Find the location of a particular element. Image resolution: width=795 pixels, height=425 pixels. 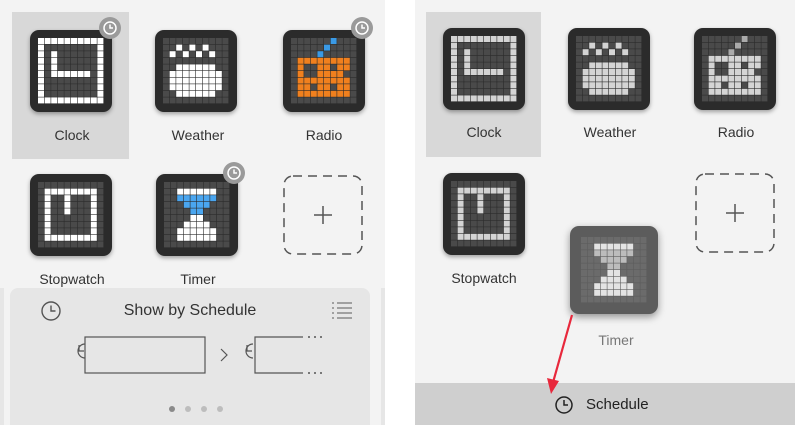

panel-edge is located at coordinates (383, 356).